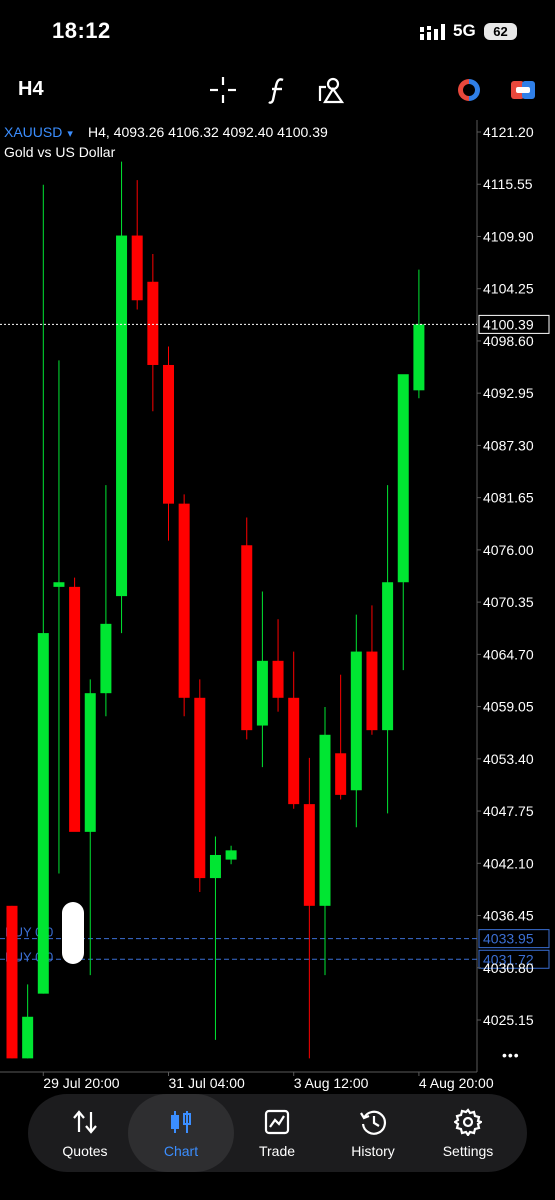 This screenshot has width=555, height=1200. I want to click on objects-icon, so click(331, 90).